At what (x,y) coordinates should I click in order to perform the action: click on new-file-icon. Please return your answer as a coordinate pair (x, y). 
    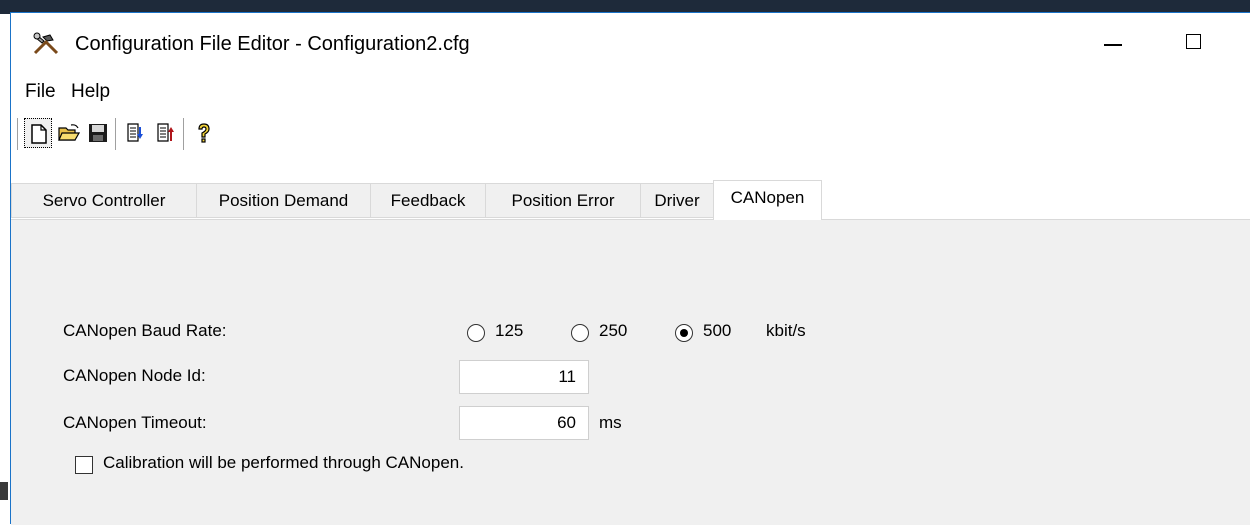
    Looking at the image, I should click on (38, 133).